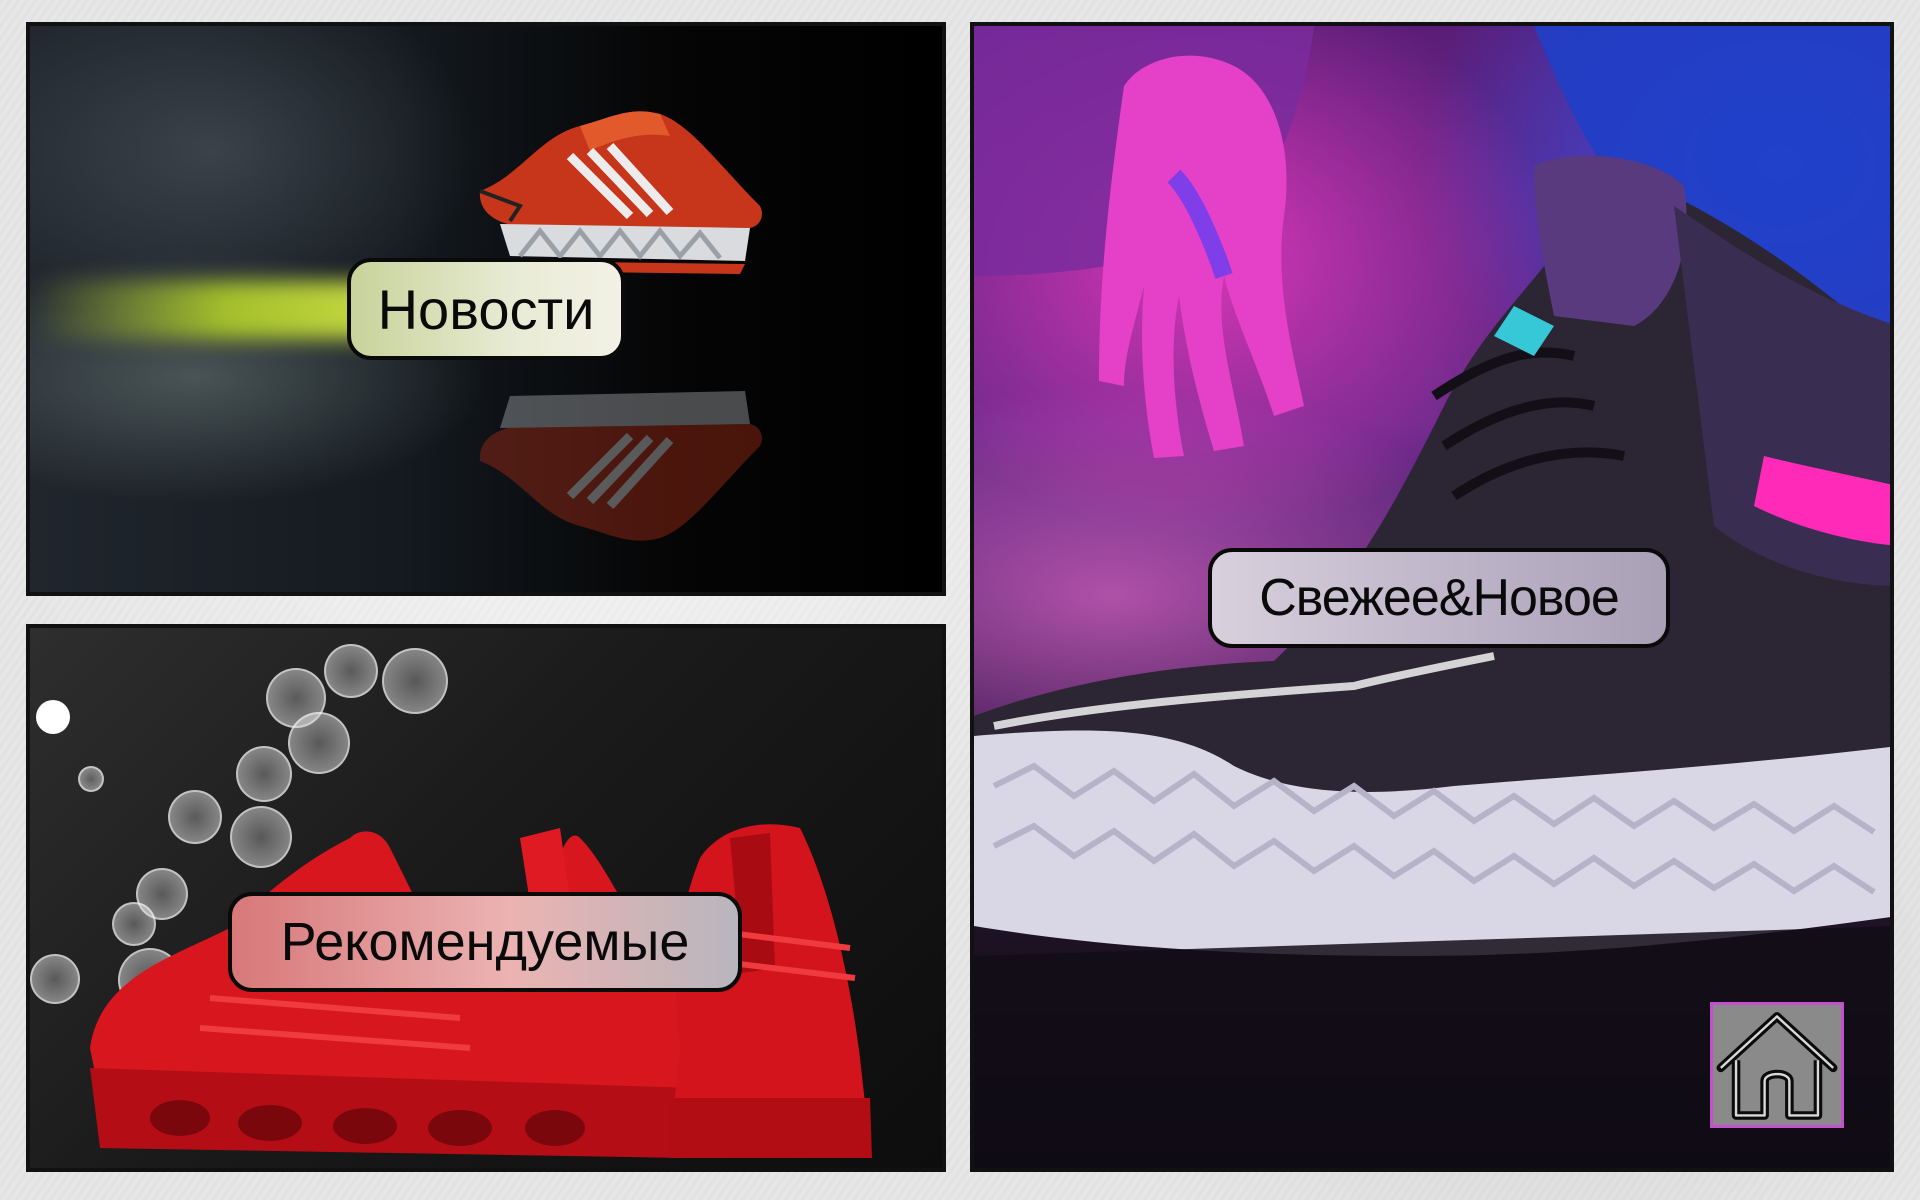  I want to click on running-shoe-reflection, so click(620, 466).